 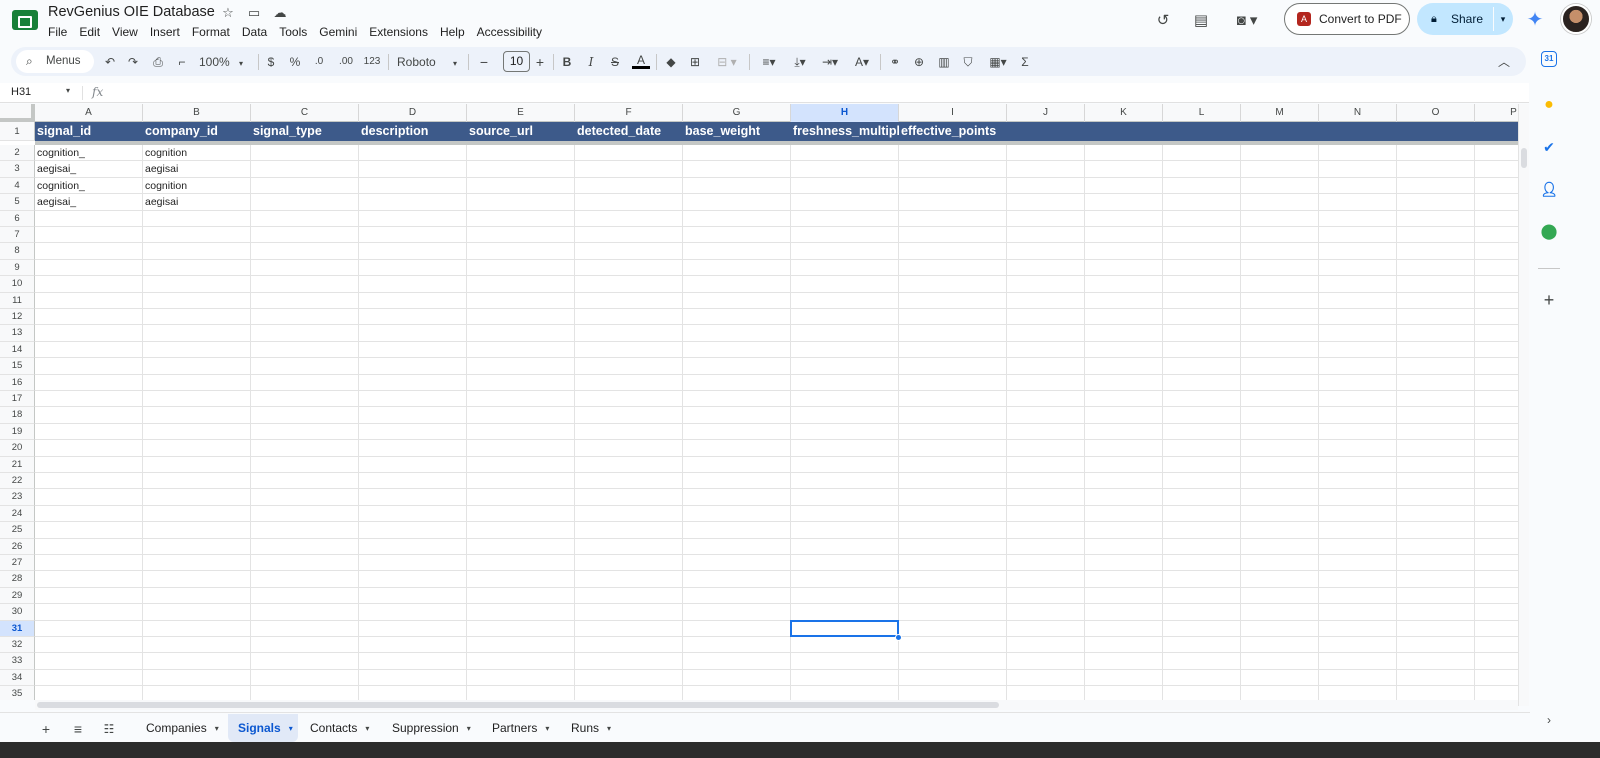 What do you see at coordinates (17, 366) in the screenshot?
I see `row-header: 15` at bounding box center [17, 366].